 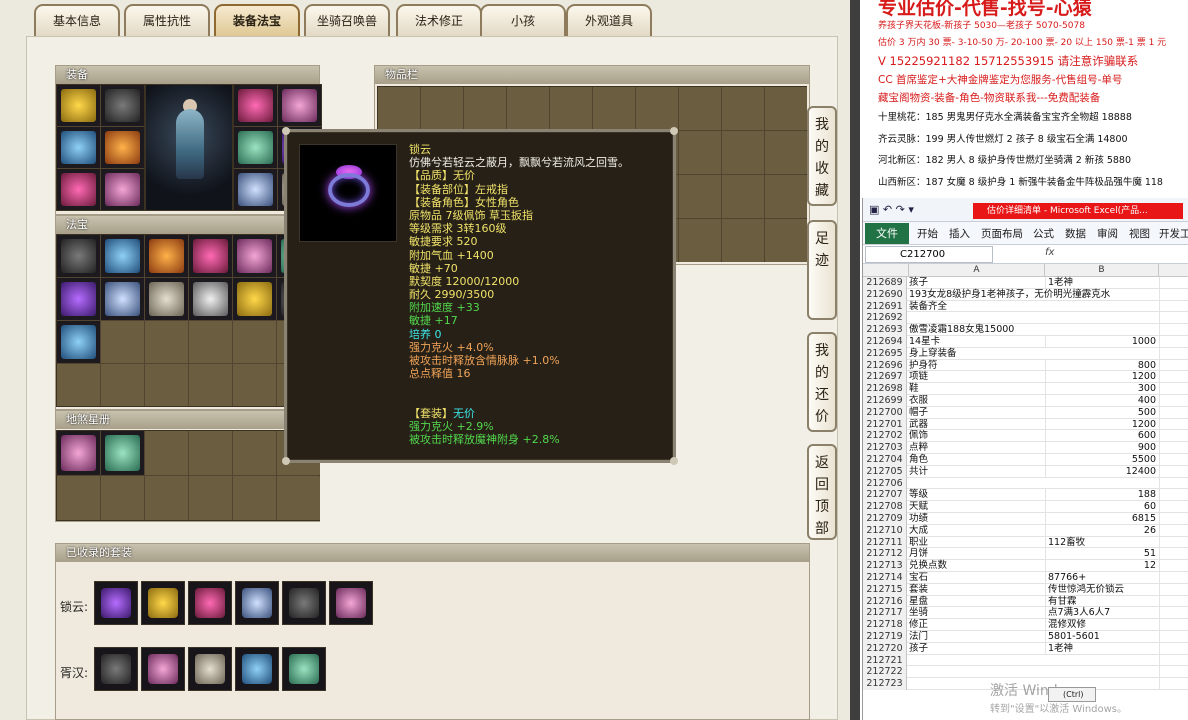 What do you see at coordinates (977, 565) in the screenshot?
I see `cell-a: 兑换点数` at bounding box center [977, 565].